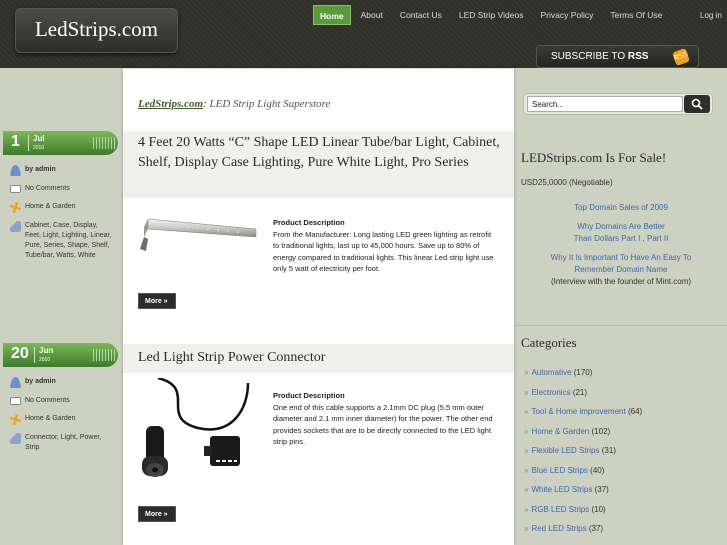 This screenshot has height=545, width=727. What do you see at coordinates (617, 56) in the screenshot?
I see `rss-subscribe-button: SUBSCRIBE TO RSS RSS` at bounding box center [617, 56].